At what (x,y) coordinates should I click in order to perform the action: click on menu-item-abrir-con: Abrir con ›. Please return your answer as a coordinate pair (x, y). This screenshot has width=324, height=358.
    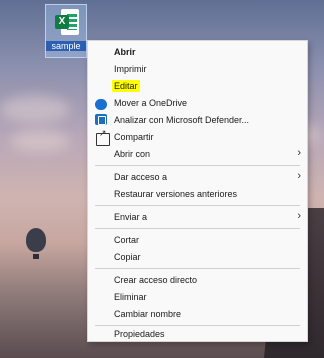
    Looking at the image, I should click on (197, 153).